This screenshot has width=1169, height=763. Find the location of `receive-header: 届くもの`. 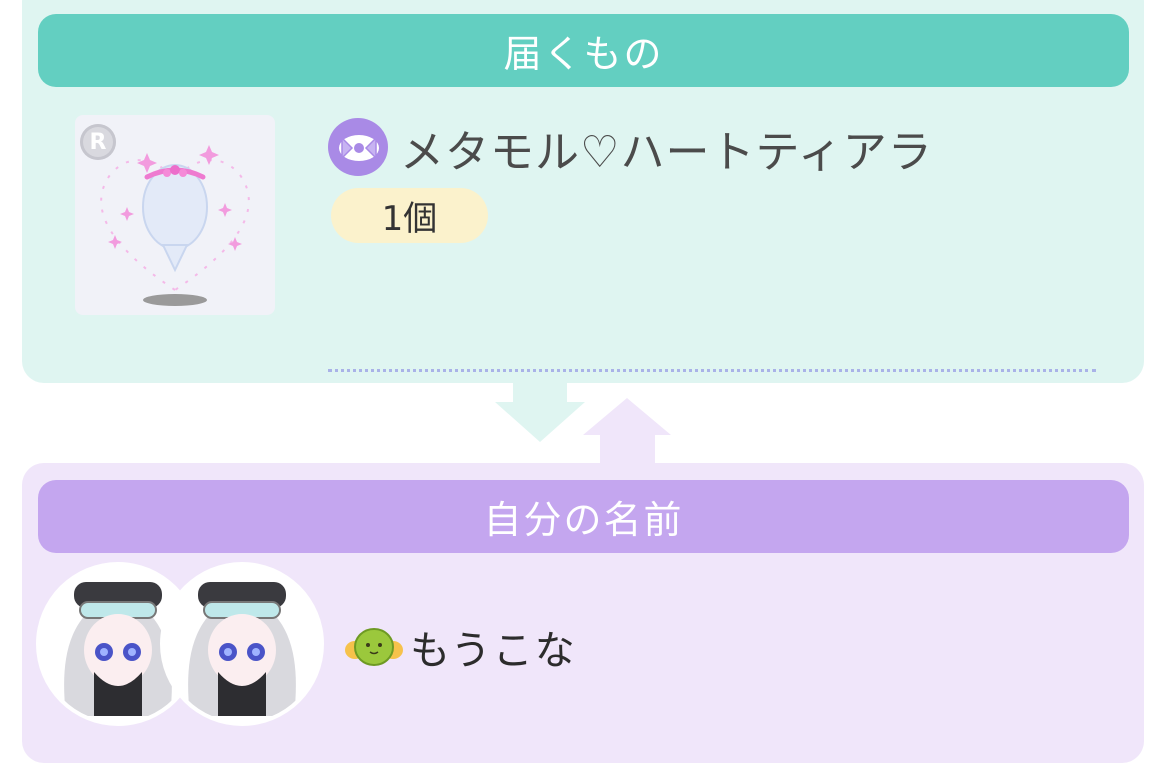

receive-header: 届くもの is located at coordinates (583, 50).